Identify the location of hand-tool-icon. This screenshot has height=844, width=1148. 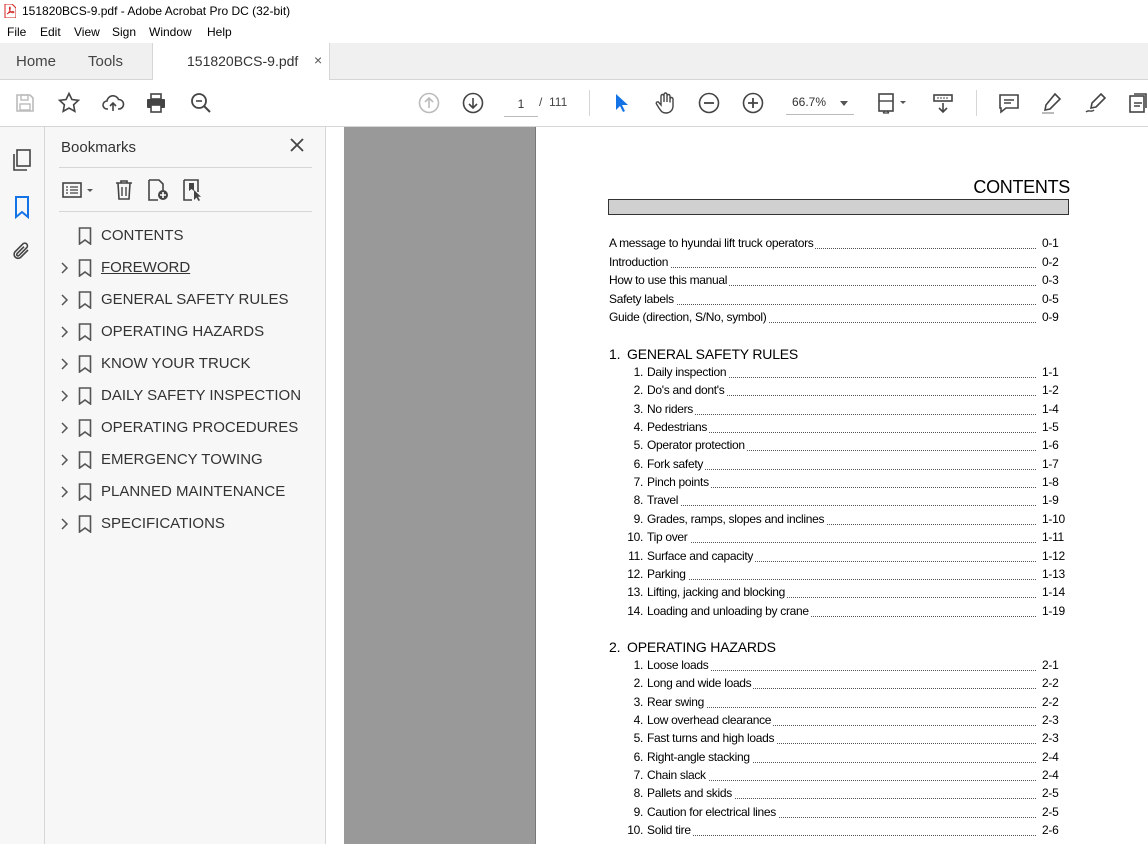
(665, 103).